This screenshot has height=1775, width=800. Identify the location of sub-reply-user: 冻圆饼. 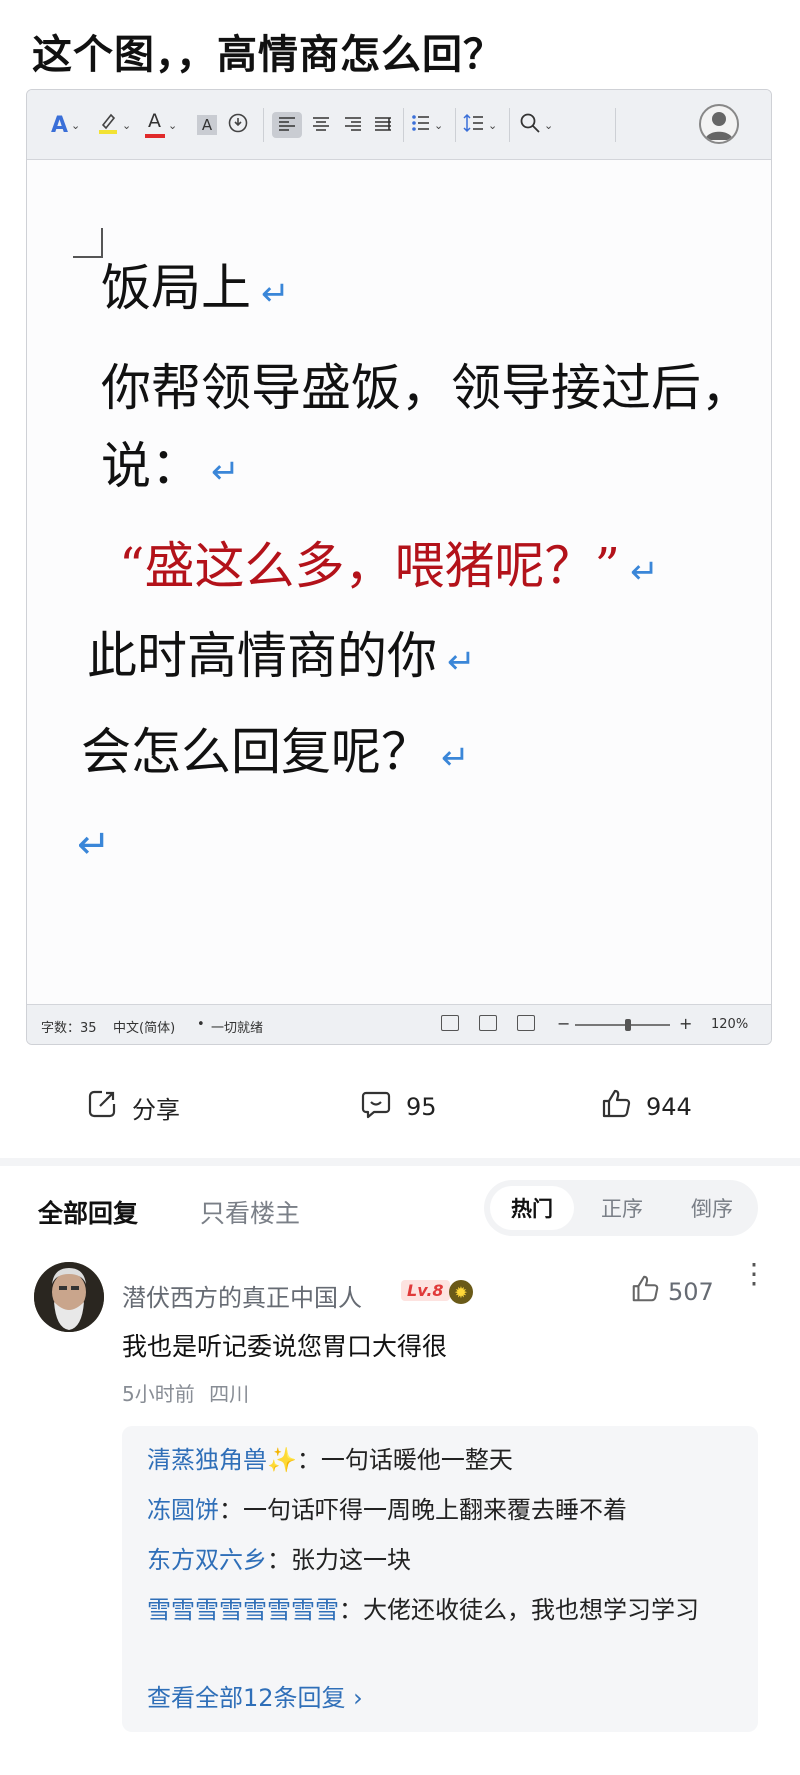
(183, 1510).